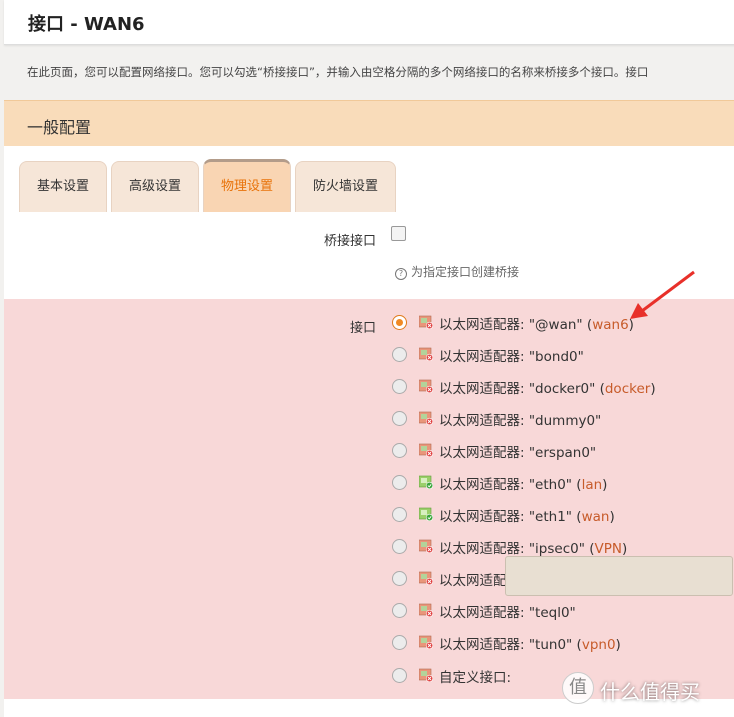 This screenshot has width=734, height=717. I want to click on interface-option-label: 以太网适配器: "dummy0", so click(520, 419).